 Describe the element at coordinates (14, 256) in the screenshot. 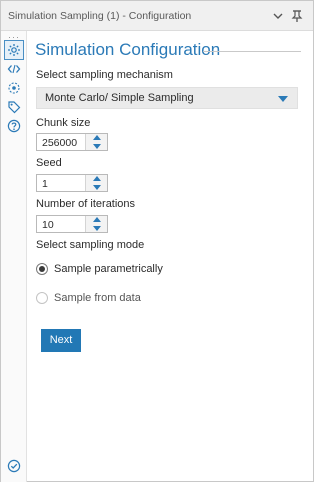

I see `side-rail: ···` at that location.